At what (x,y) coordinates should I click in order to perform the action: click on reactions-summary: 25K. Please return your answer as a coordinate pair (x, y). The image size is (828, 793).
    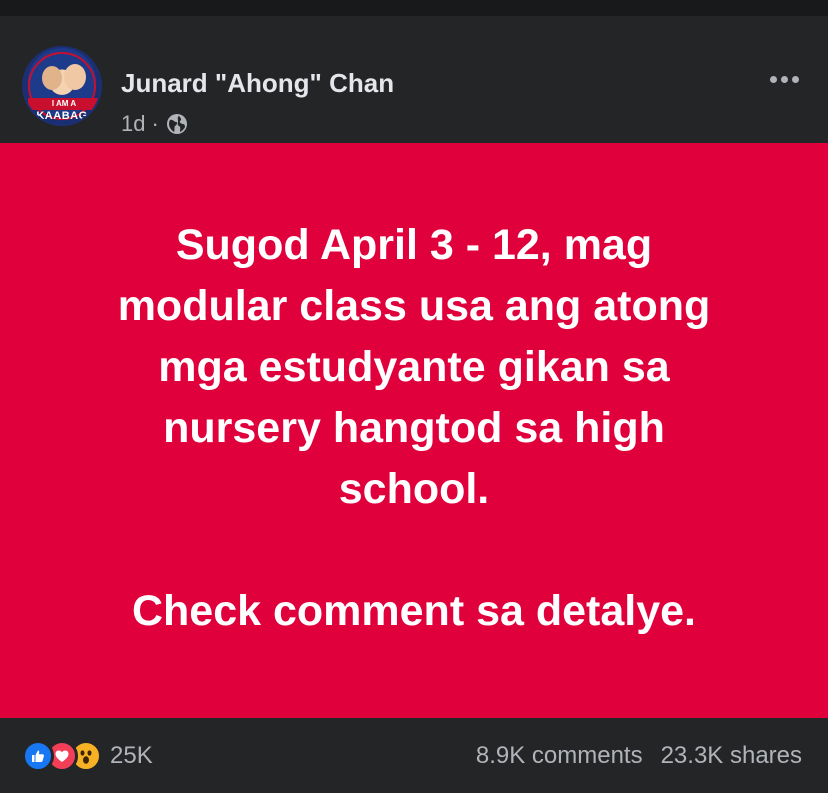
    Looking at the image, I should click on (87, 756).